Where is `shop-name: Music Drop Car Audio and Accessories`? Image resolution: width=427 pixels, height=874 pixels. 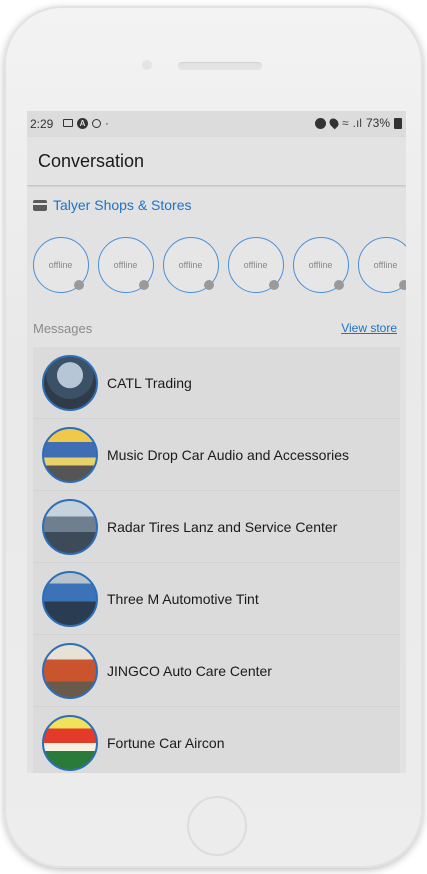
shop-name: Music Drop Car Audio and Accessories is located at coordinates (228, 455).